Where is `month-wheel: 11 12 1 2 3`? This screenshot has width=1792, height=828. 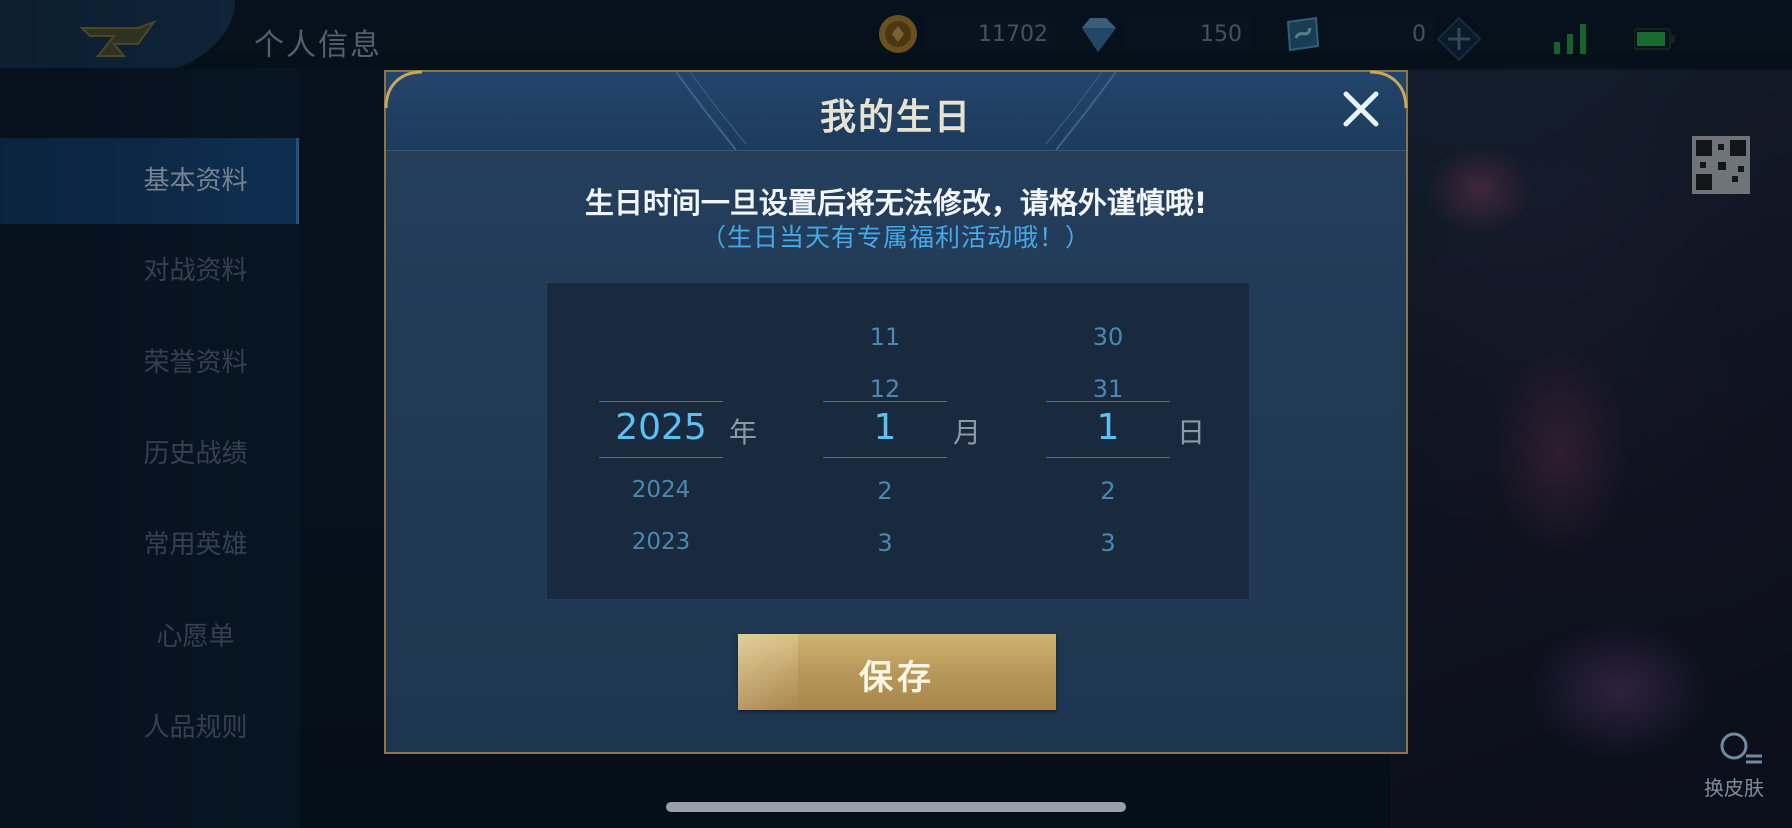 month-wheel: 11 12 1 2 3 is located at coordinates (885, 441).